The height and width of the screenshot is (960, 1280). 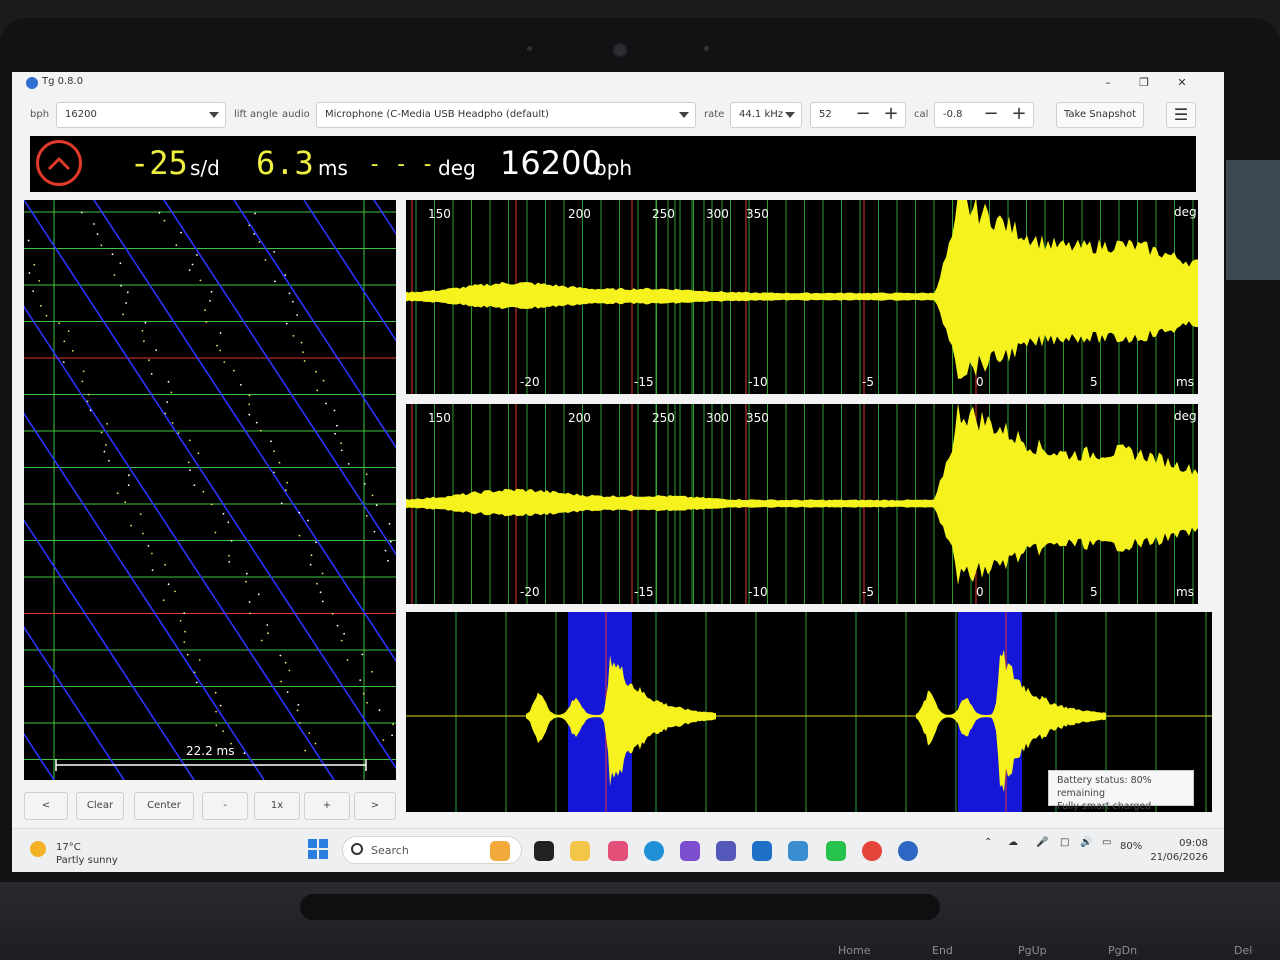 What do you see at coordinates (1042, 842) in the screenshot?
I see `microphone-icon: 🎤` at bounding box center [1042, 842].